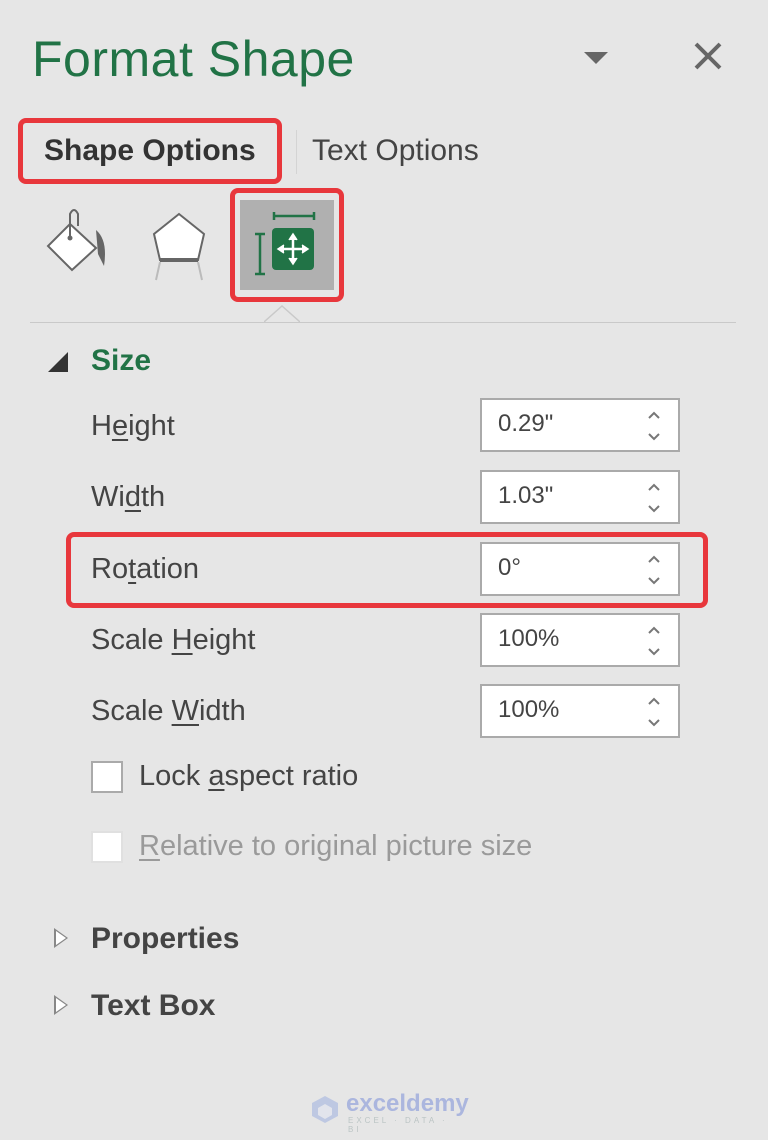 This screenshot has height=1140, width=768. Describe the element at coordinates (528, 710) in the screenshot. I see `scale-width-input: 100%` at that location.